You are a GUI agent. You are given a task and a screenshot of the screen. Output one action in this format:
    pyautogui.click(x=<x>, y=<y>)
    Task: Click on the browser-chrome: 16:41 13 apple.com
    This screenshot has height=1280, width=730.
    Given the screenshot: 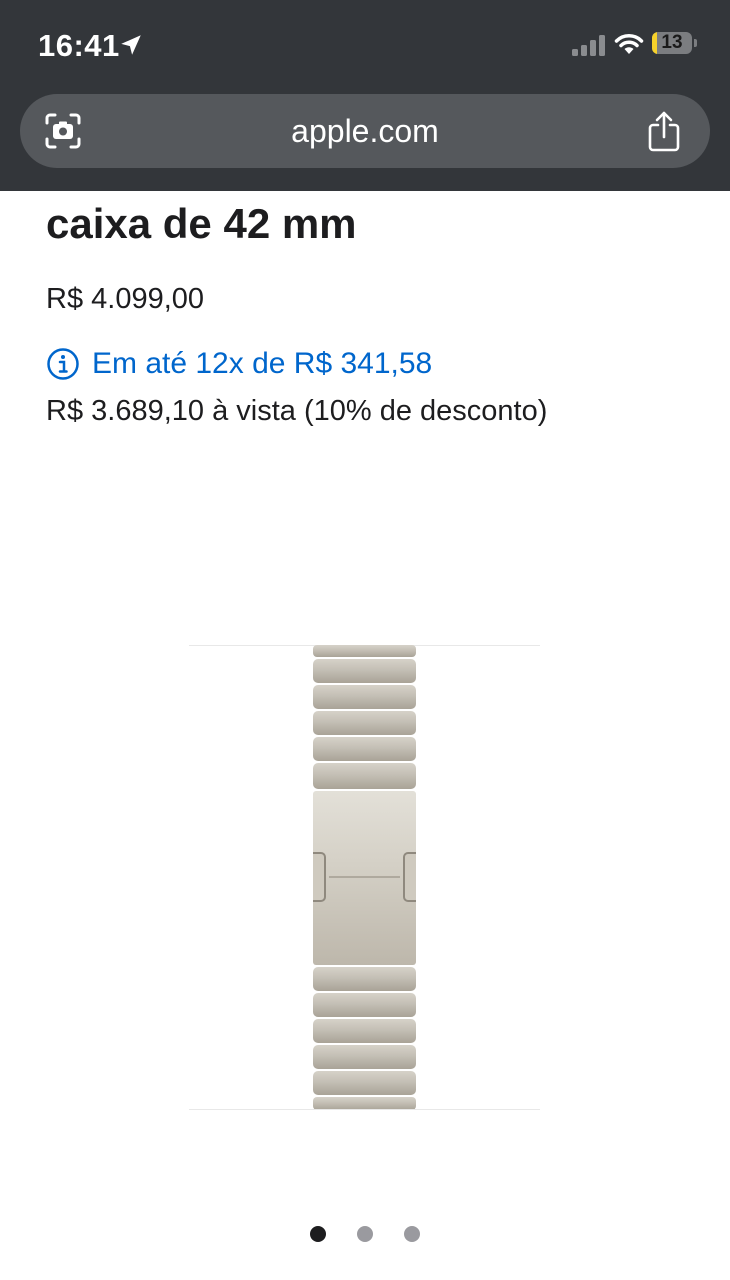 What is the action you would take?
    pyautogui.click(x=365, y=95)
    